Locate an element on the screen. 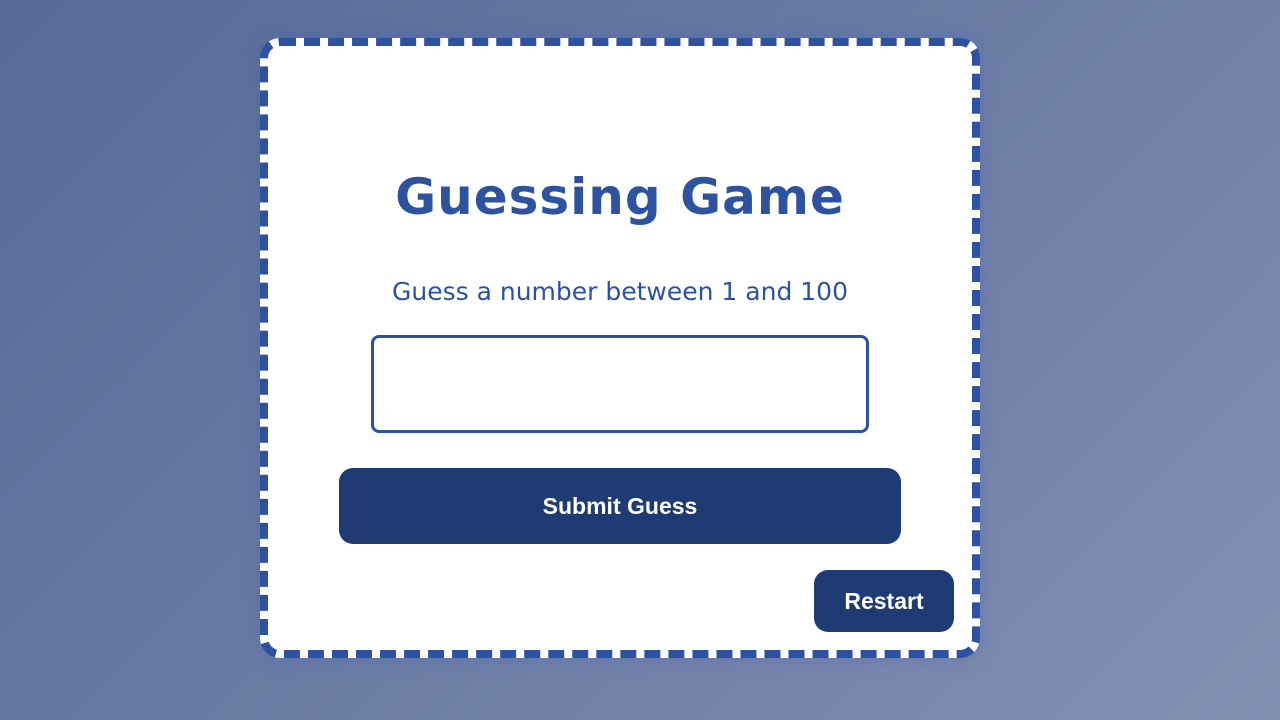  game-instruction: Guess a number between 1 and 100 is located at coordinates (620, 291).